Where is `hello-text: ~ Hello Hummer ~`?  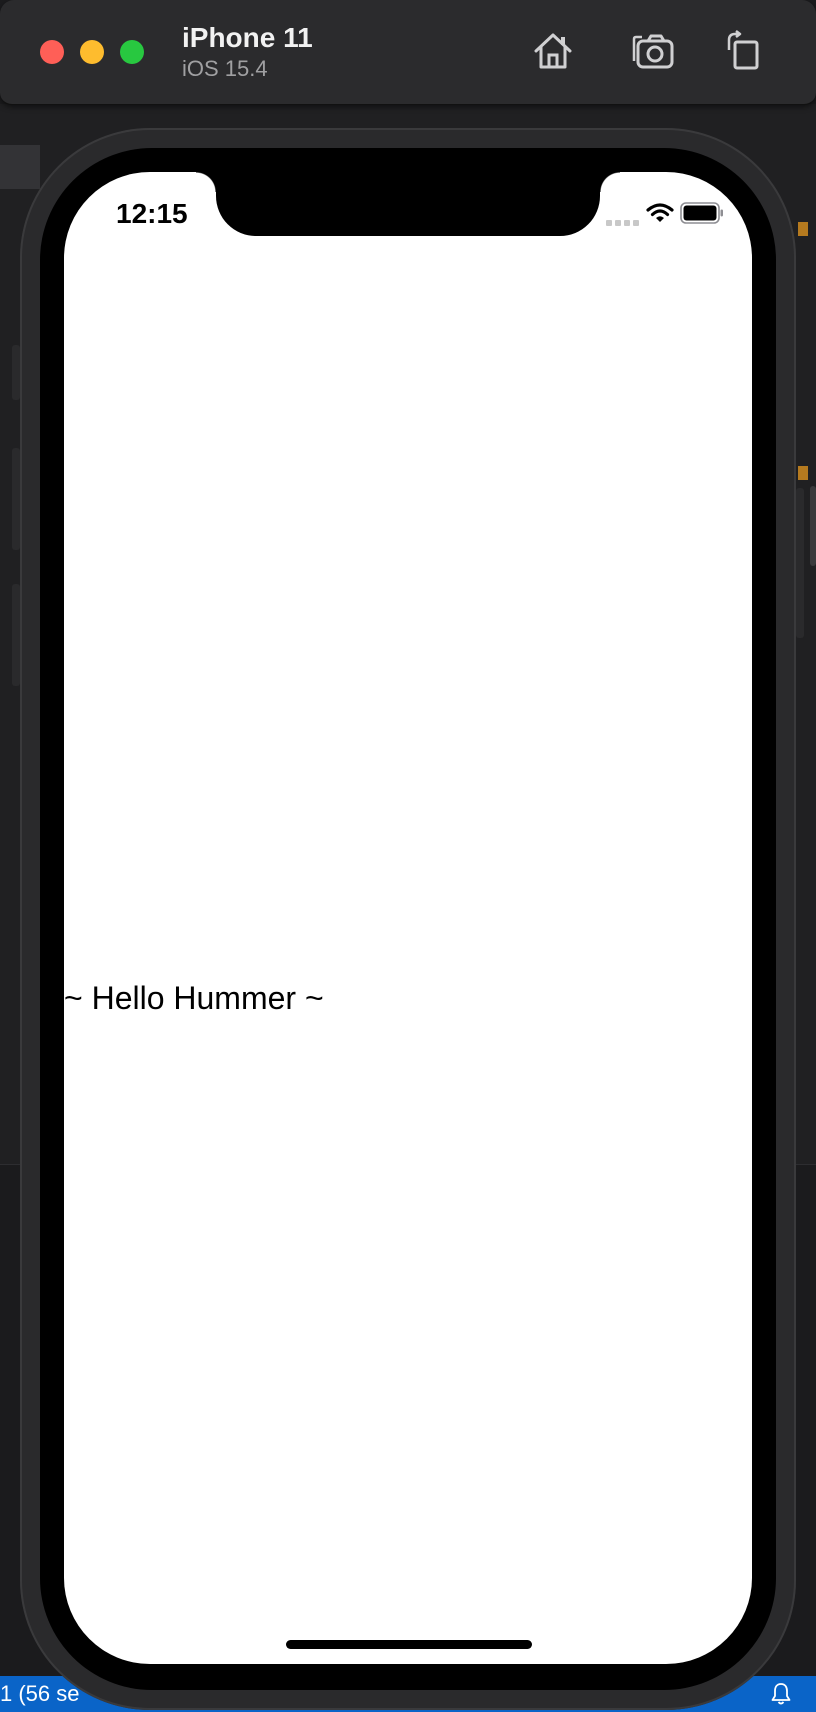
hello-text: ~ Hello Hummer ~ is located at coordinates (194, 998).